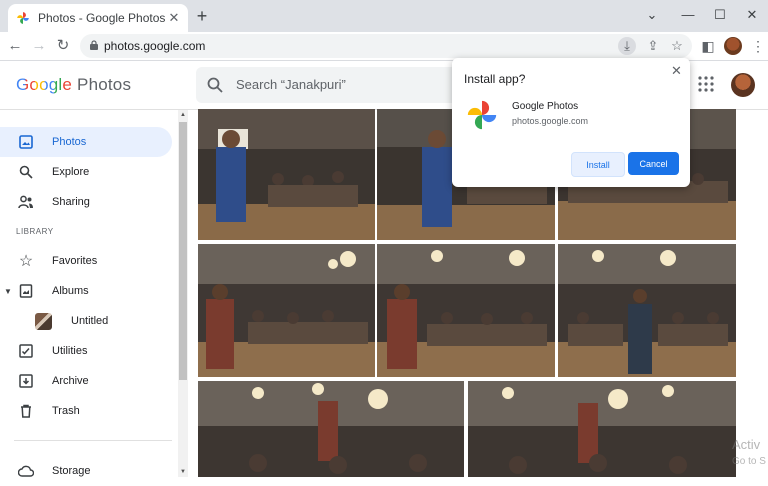 The height and width of the screenshot is (486, 768). I want to click on star-icon: ☆, so click(26, 261).